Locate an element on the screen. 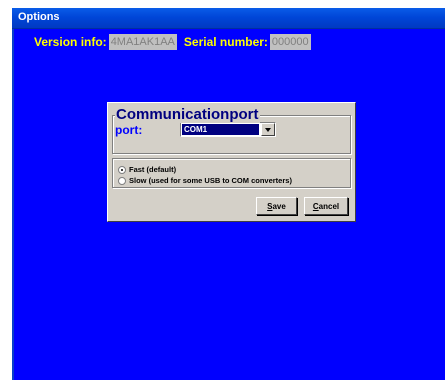 Image resolution: width=445 pixels, height=380 pixels. version-info-label: Version info: is located at coordinates (70, 42).